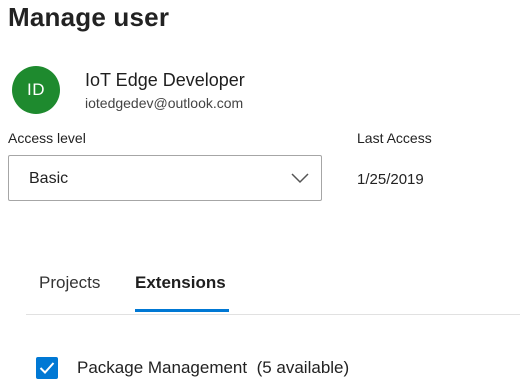 This screenshot has height=384, width=520. Describe the element at coordinates (300, 178) in the screenshot. I see `chevron-down-icon` at that location.